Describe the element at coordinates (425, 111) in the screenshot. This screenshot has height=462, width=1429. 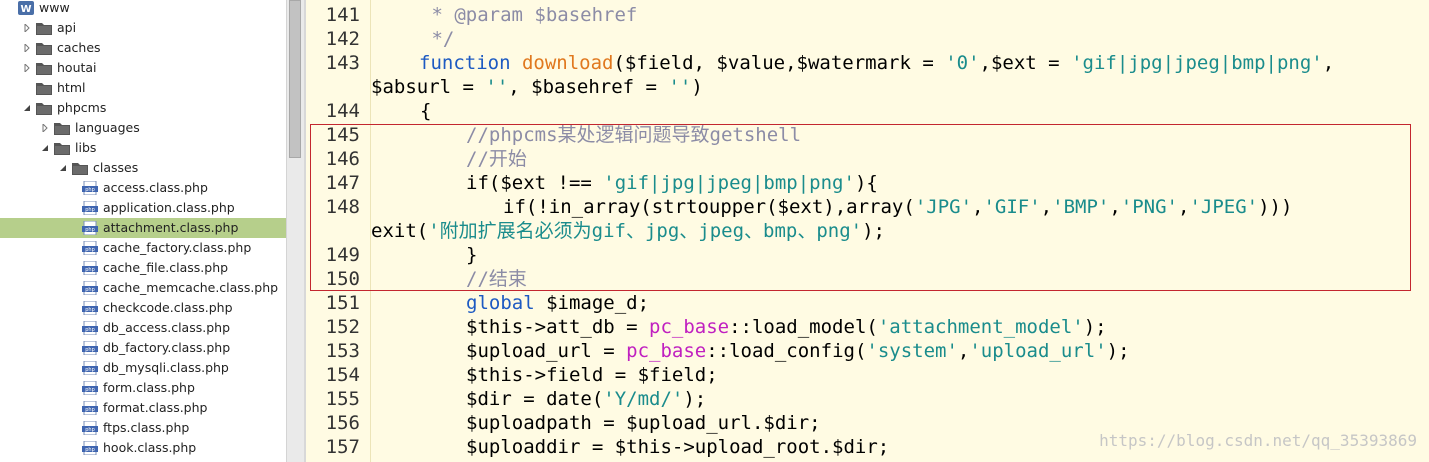
I see `code-line-144: {` at that location.